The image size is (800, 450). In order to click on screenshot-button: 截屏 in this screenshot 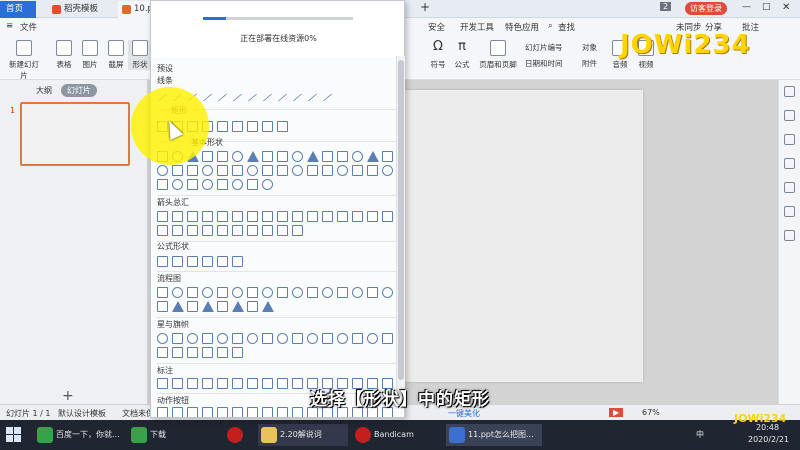, I will do `click(116, 55)`.